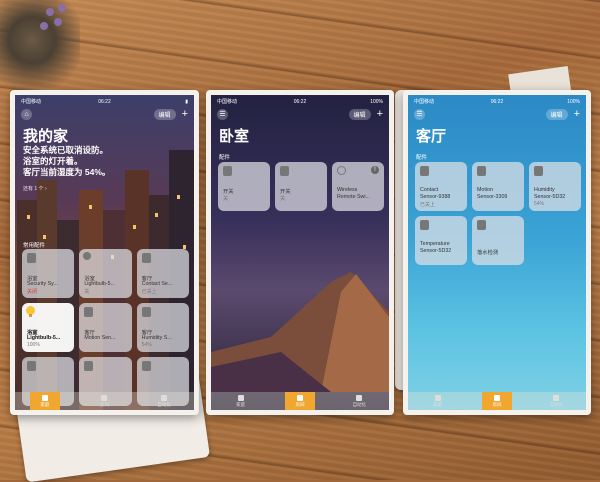 The image size is (600, 482). Describe the element at coordinates (48, 327) in the screenshot. I see `accessory-tile-lightbulb-on: 浴室 Lightbulb-5... 100%` at that location.